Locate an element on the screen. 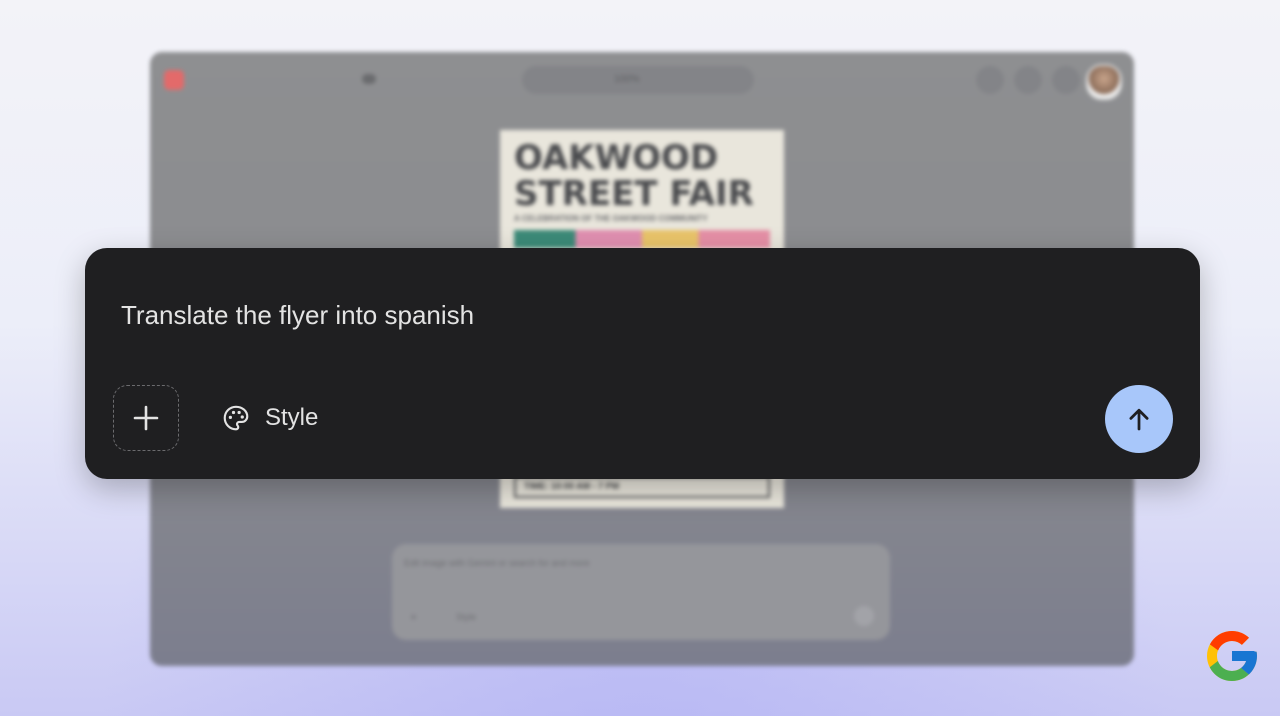 The width and height of the screenshot is (1280, 716). google-logo is located at coordinates (1232, 656).